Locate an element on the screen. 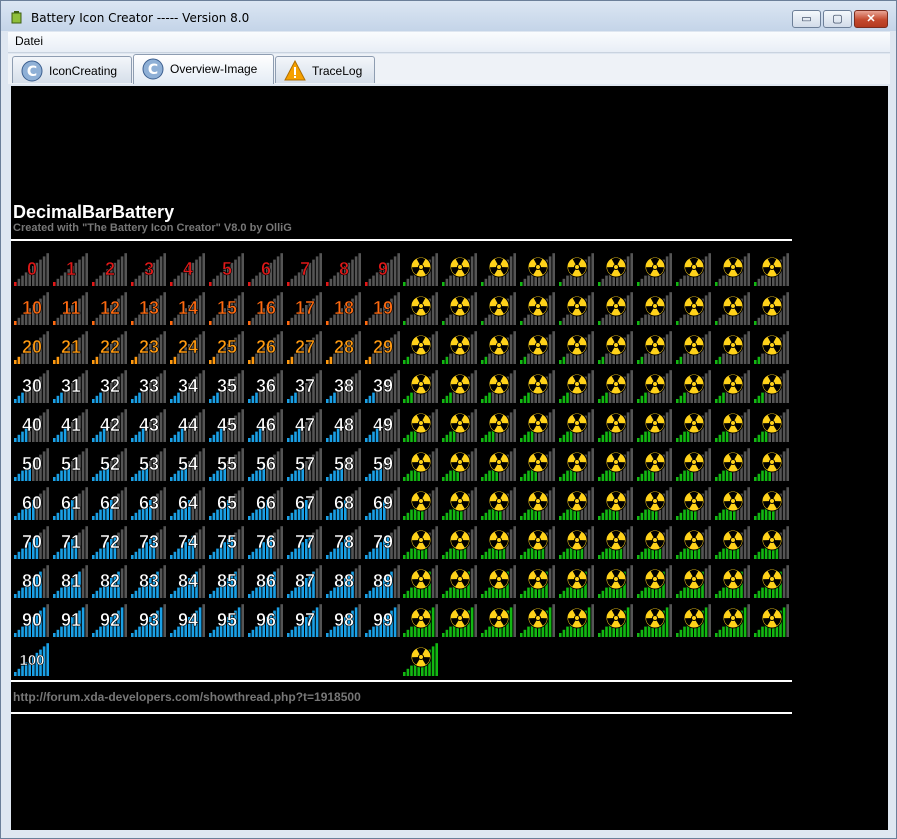  battery-icon-level: 69 is located at coordinates (382, 502).